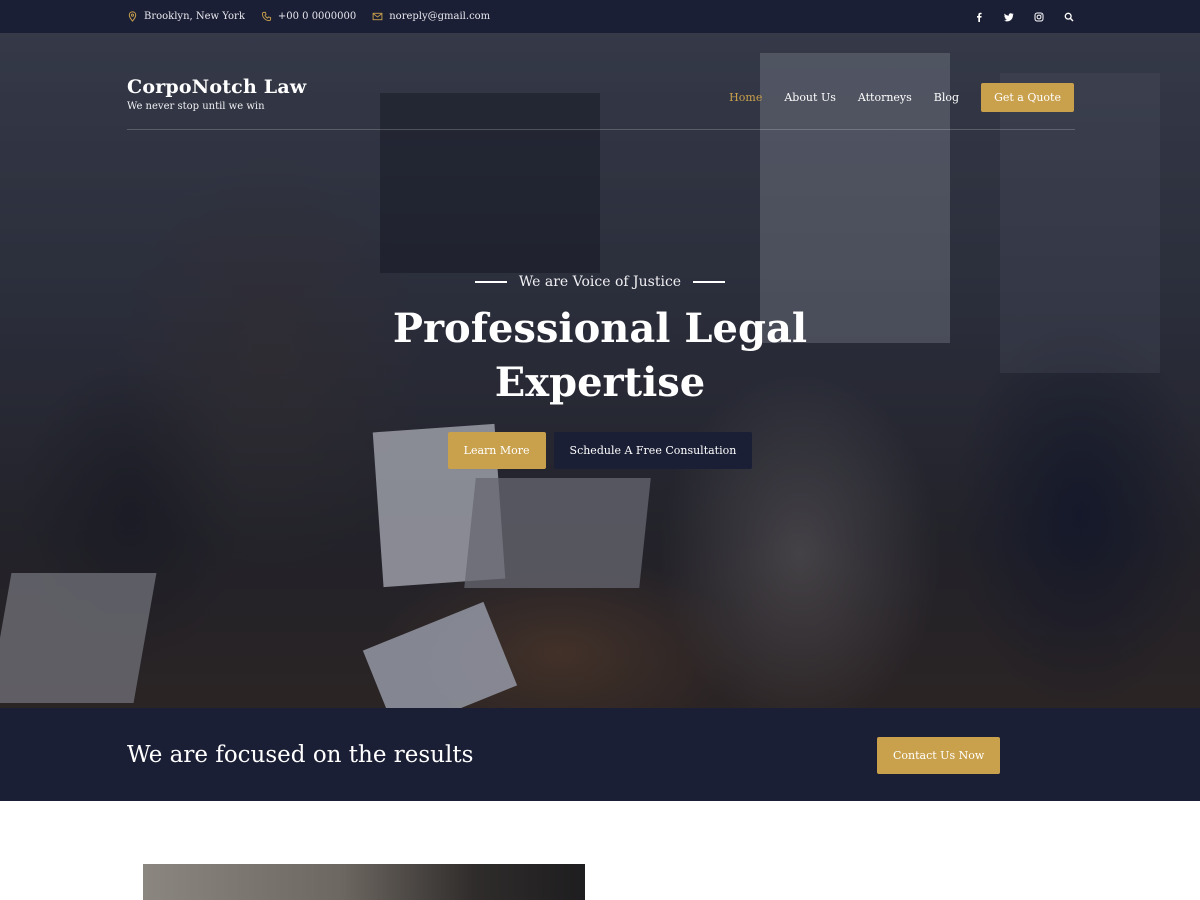 This screenshot has height=900, width=1200. What do you see at coordinates (364, 882) in the screenshot?
I see `section-image` at bounding box center [364, 882].